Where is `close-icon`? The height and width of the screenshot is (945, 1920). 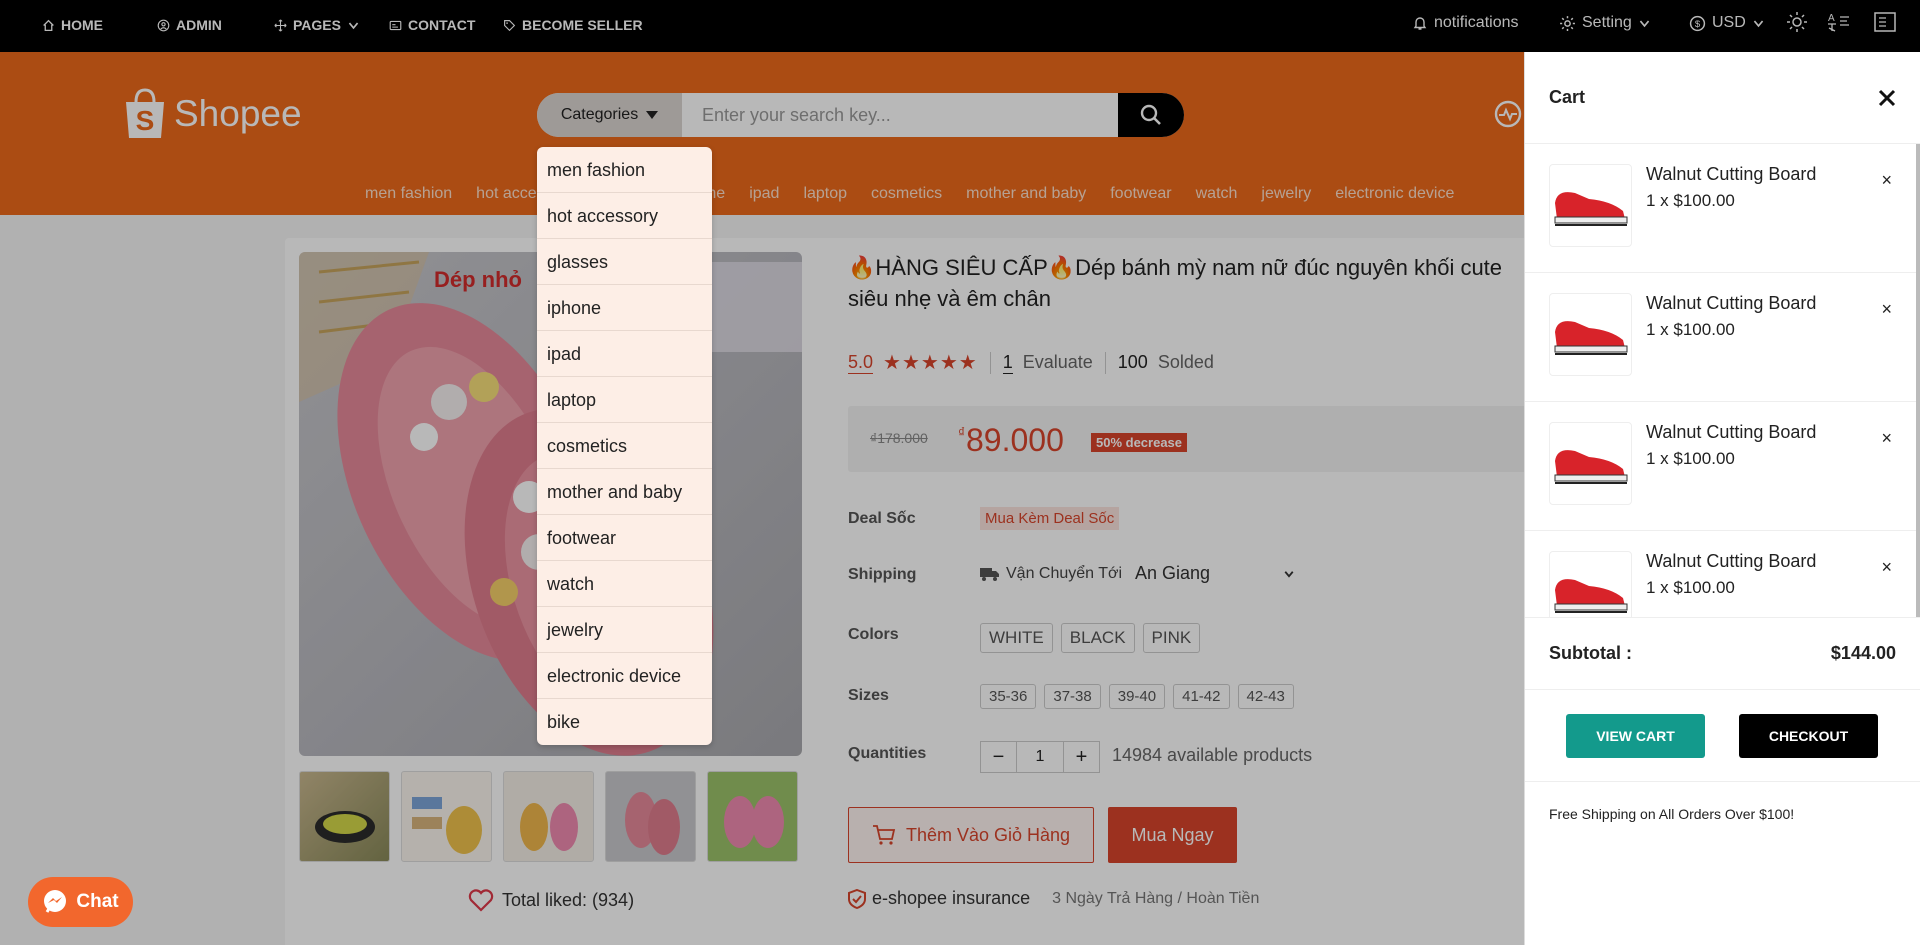
close-icon is located at coordinates (1887, 98).